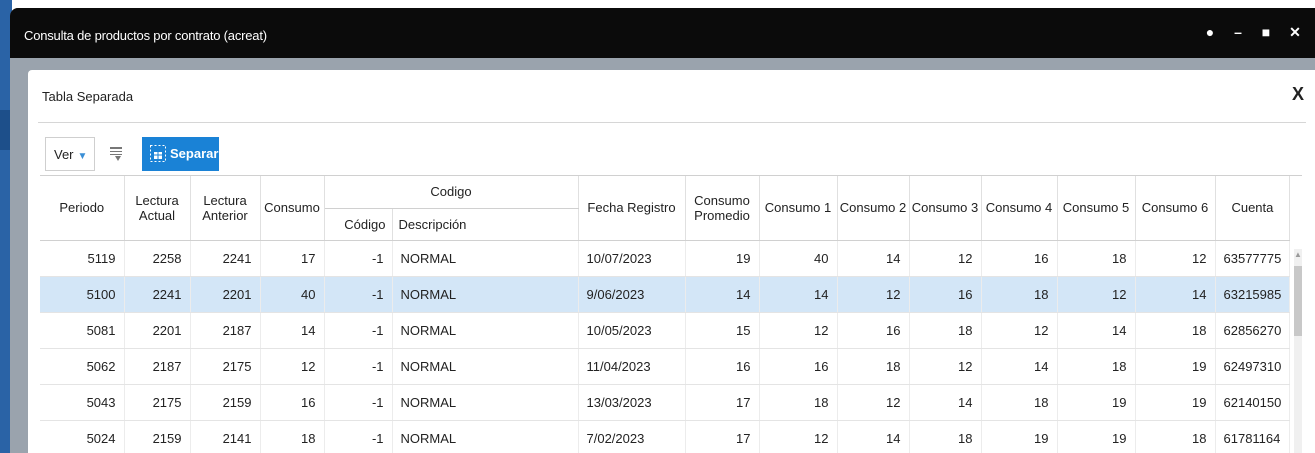 This screenshot has width=1315, height=453. Describe the element at coordinates (1019, 208) in the screenshot. I see `col-header-consumo-4: Consumo 4` at that location.